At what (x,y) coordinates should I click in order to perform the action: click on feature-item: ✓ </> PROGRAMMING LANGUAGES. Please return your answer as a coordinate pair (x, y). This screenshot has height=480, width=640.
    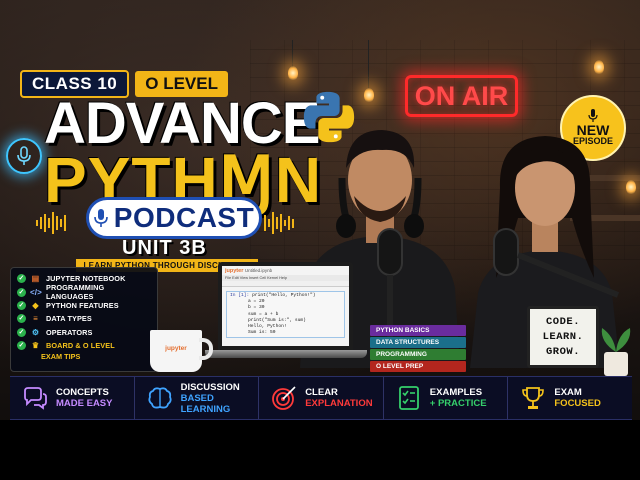
    Looking at the image, I should click on (61, 292).